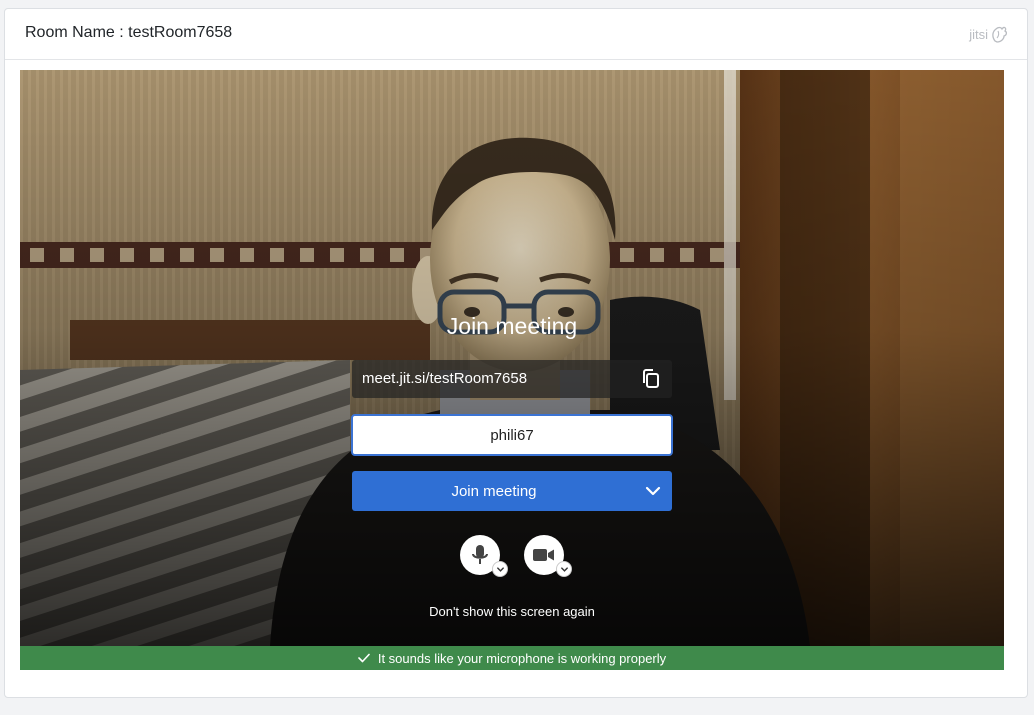 Image resolution: width=1034 pixels, height=715 pixels. I want to click on copy-url-button, so click(651, 379).